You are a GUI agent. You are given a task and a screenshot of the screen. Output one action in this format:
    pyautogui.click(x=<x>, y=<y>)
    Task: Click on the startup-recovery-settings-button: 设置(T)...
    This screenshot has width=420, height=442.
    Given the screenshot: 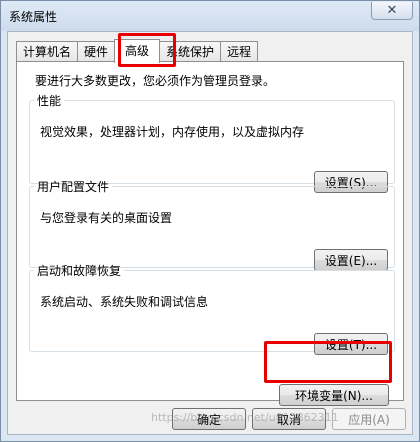 What is the action you would take?
    pyautogui.click(x=351, y=344)
    